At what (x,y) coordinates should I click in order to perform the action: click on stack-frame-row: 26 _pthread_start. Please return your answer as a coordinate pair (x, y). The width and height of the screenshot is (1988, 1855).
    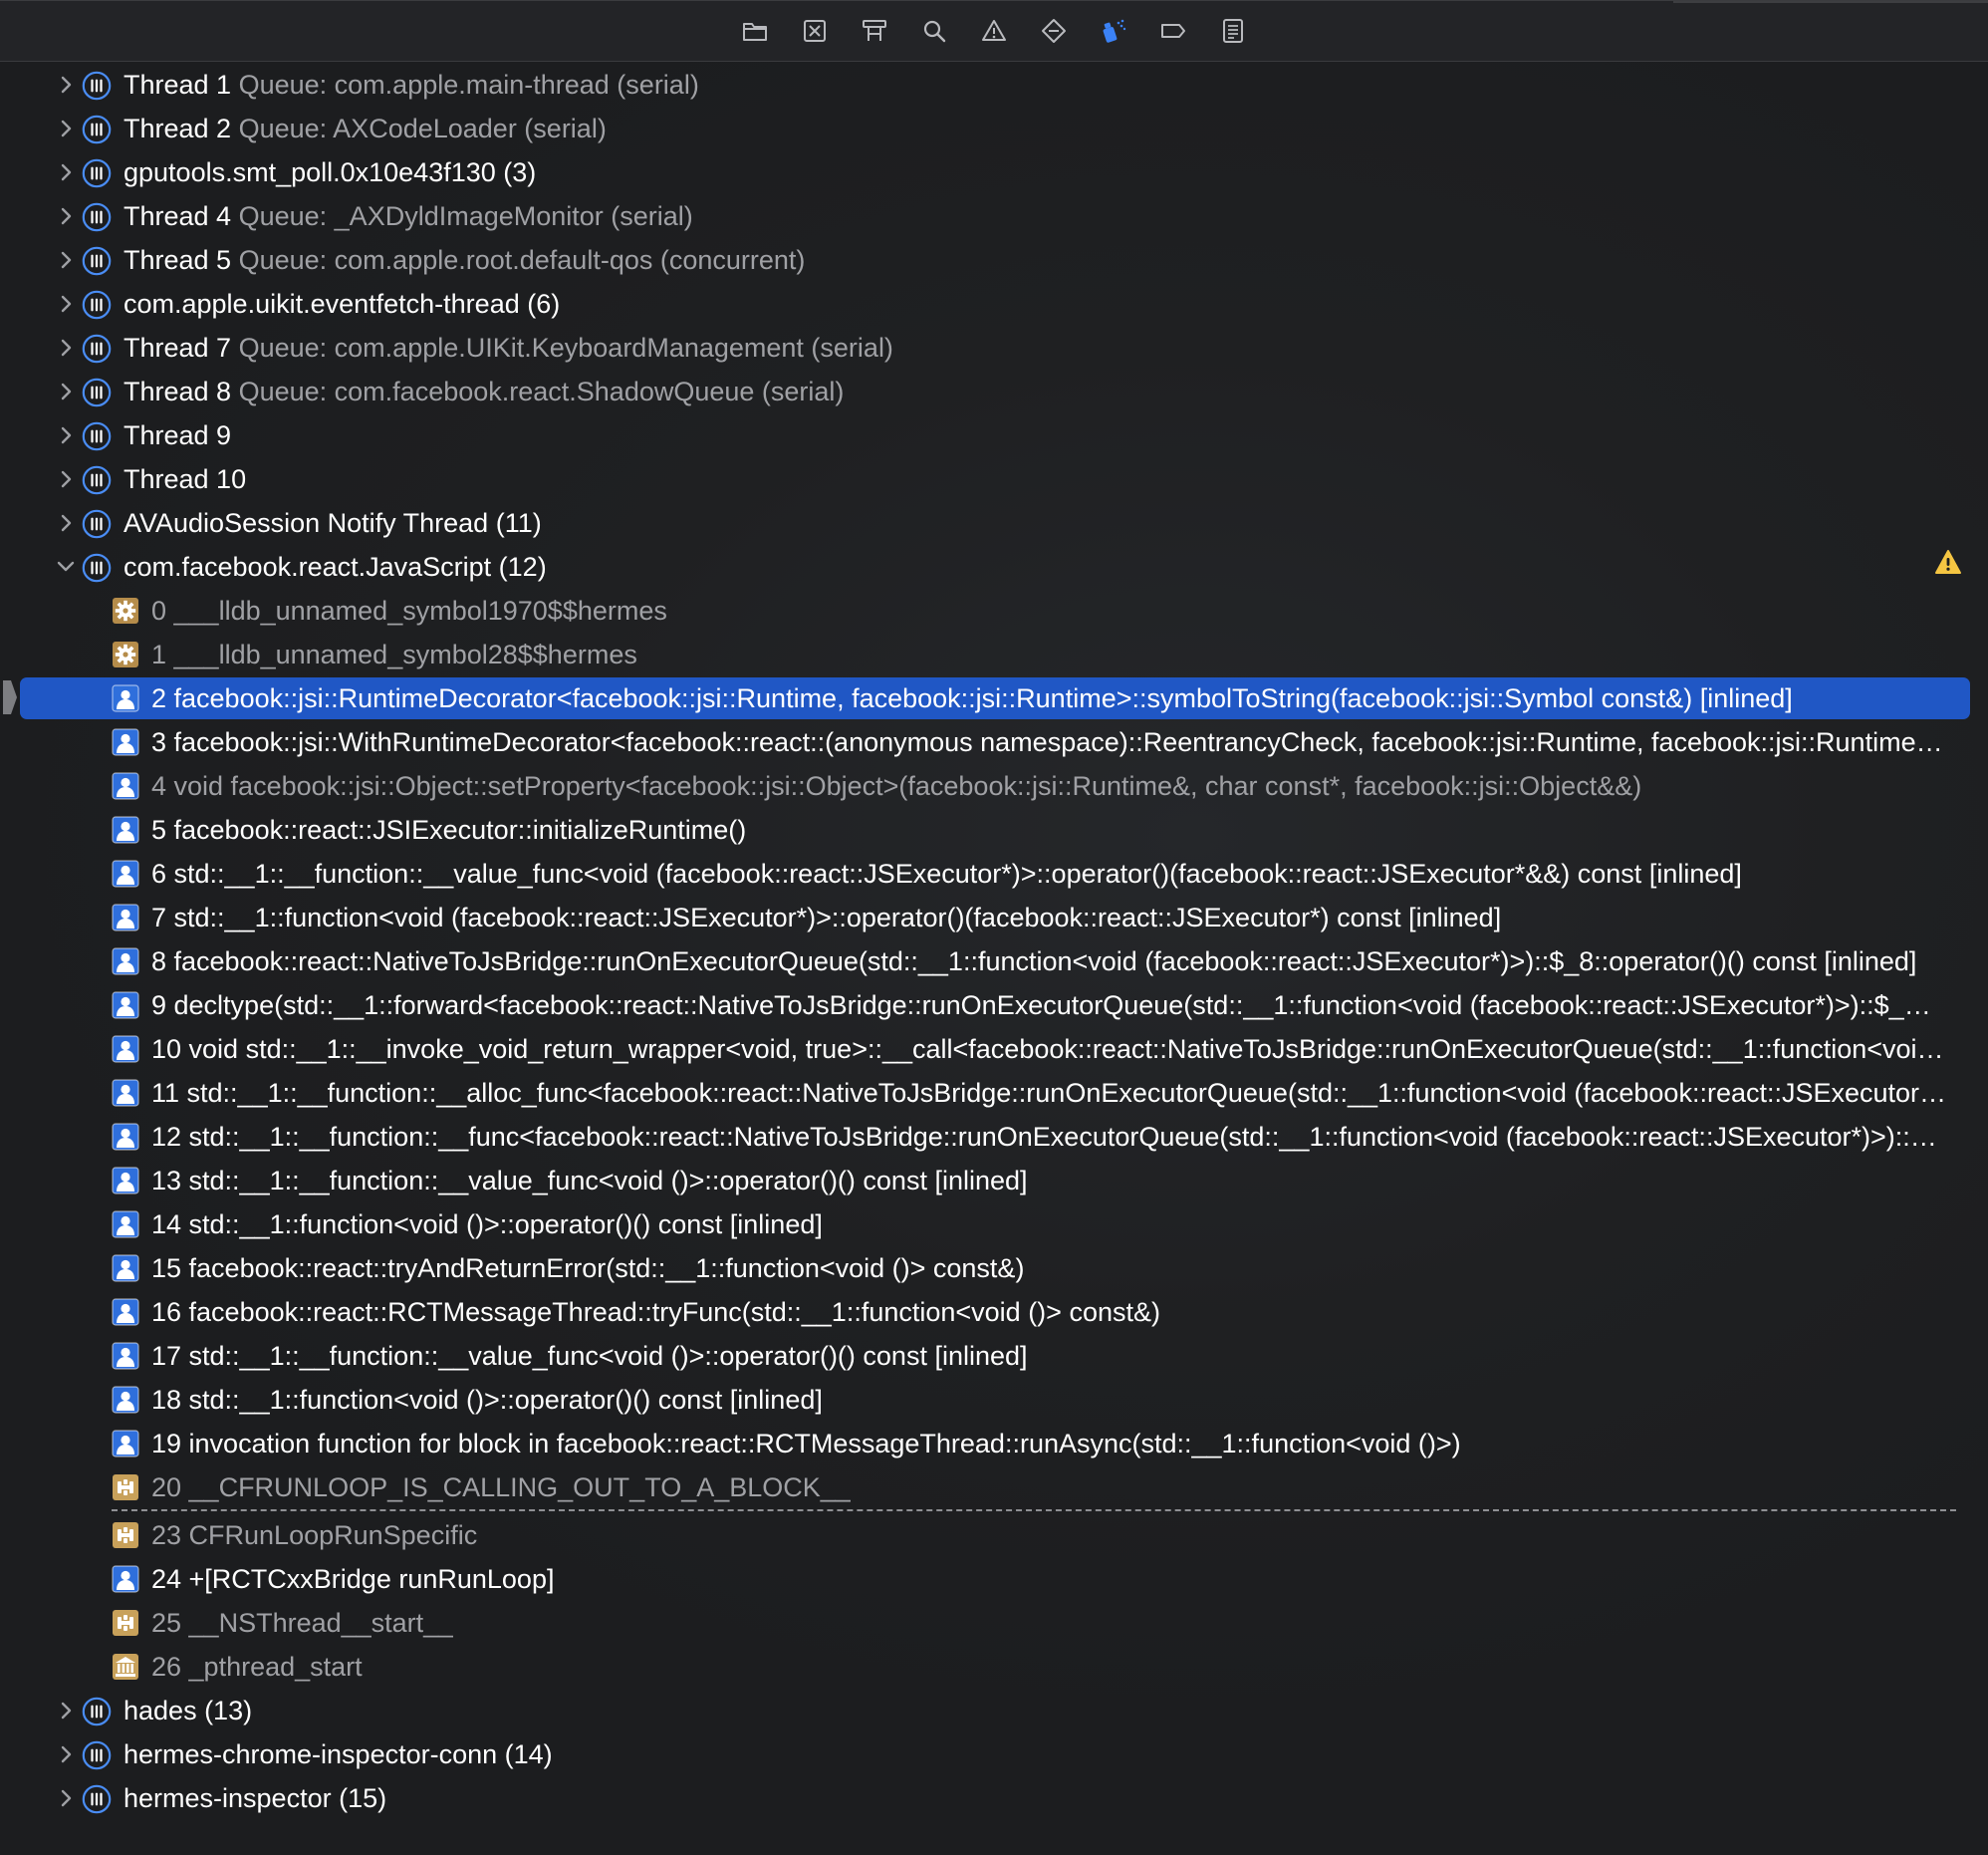
    Looking at the image, I should click on (994, 1667).